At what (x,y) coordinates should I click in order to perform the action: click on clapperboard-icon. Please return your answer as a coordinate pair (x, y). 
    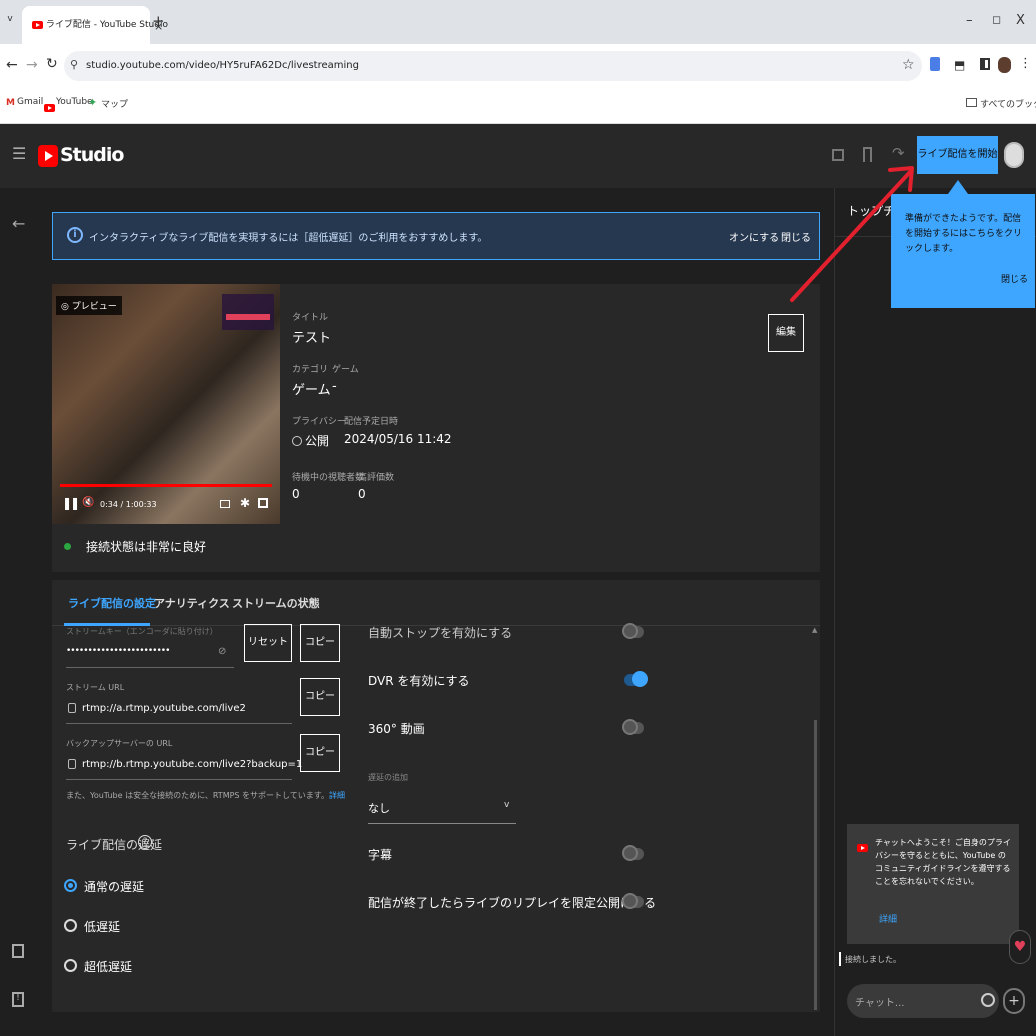
    Looking at the image, I should click on (838, 155).